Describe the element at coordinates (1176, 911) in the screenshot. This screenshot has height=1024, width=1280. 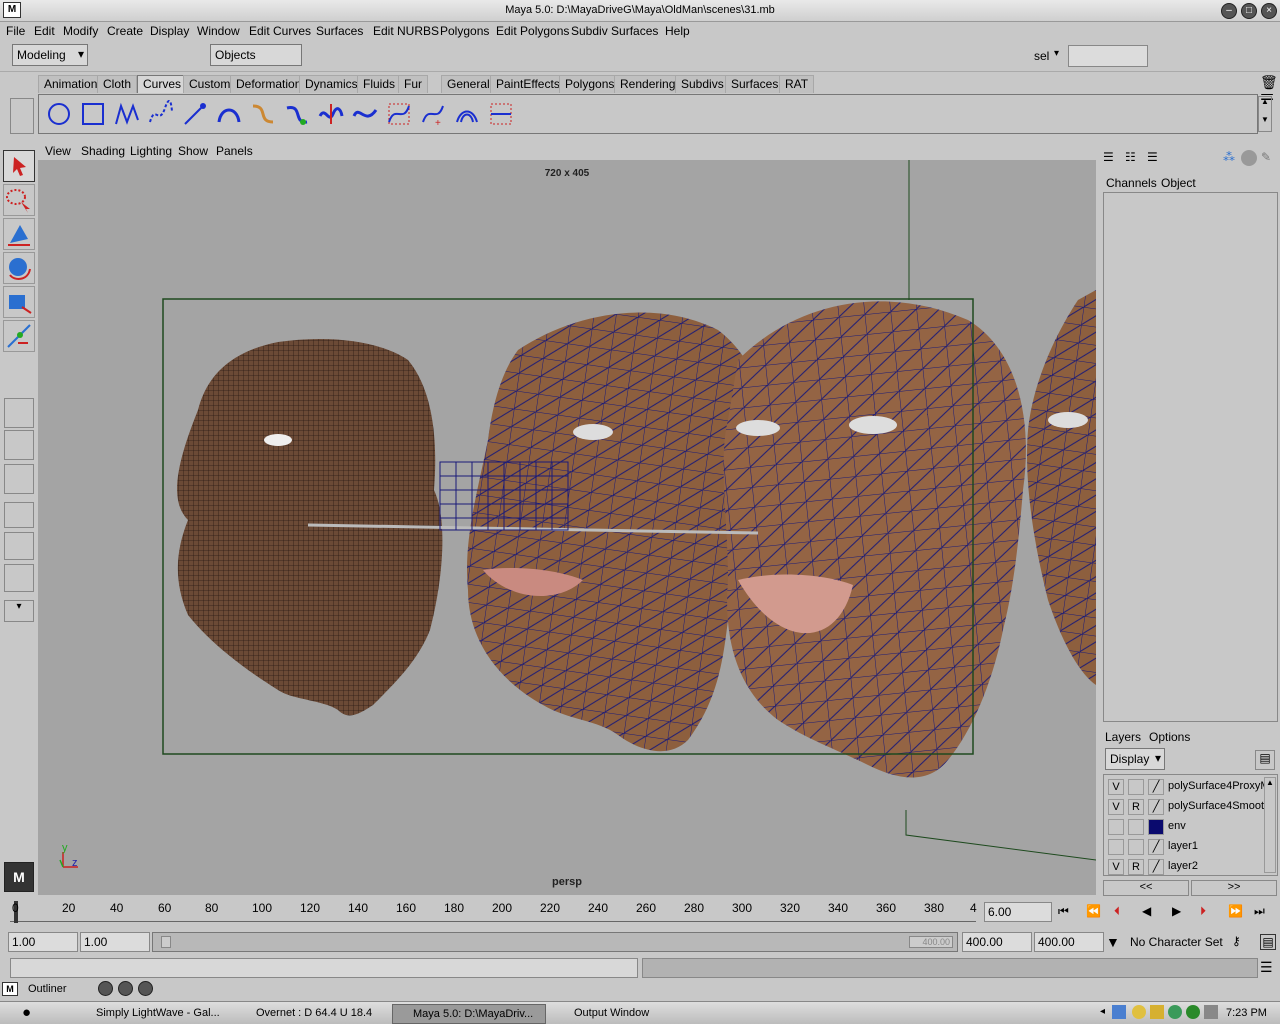
I see `play-forwards-icon: ▶` at that location.